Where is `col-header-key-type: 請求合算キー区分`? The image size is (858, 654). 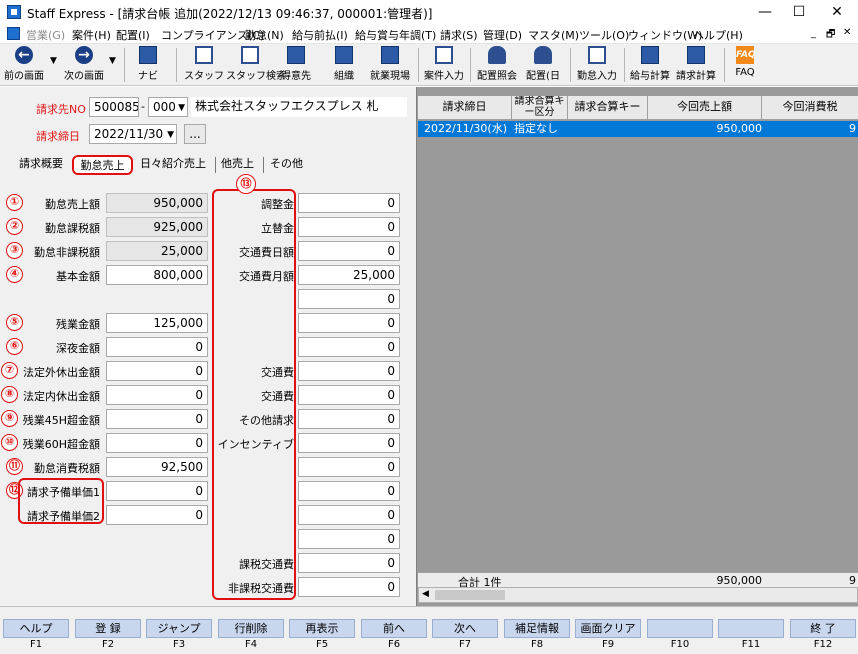 col-header-key-type: 請求合算キー区分 is located at coordinates (540, 108).